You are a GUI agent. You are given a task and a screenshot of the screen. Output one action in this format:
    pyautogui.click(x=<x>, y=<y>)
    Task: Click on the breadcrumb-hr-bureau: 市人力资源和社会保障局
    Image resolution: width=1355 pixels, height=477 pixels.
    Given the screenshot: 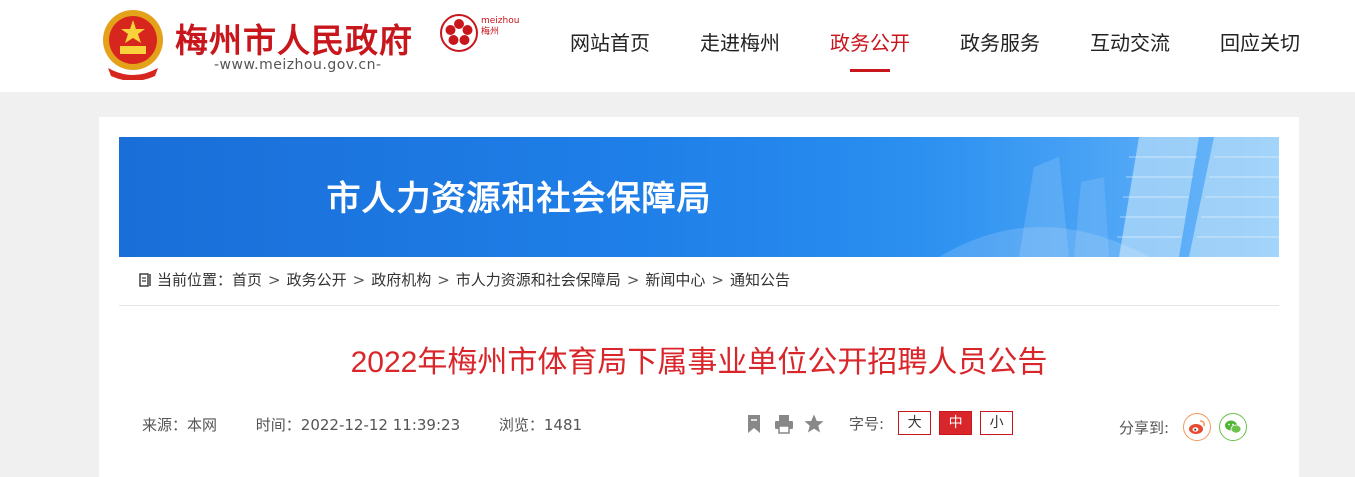 What is the action you would take?
    pyautogui.click(x=538, y=279)
    